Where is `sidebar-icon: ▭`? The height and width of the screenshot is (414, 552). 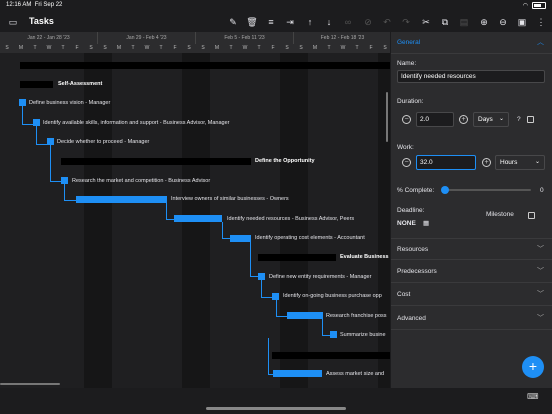
sidebar-icon: ▭ is located at coordinates (13, 22).